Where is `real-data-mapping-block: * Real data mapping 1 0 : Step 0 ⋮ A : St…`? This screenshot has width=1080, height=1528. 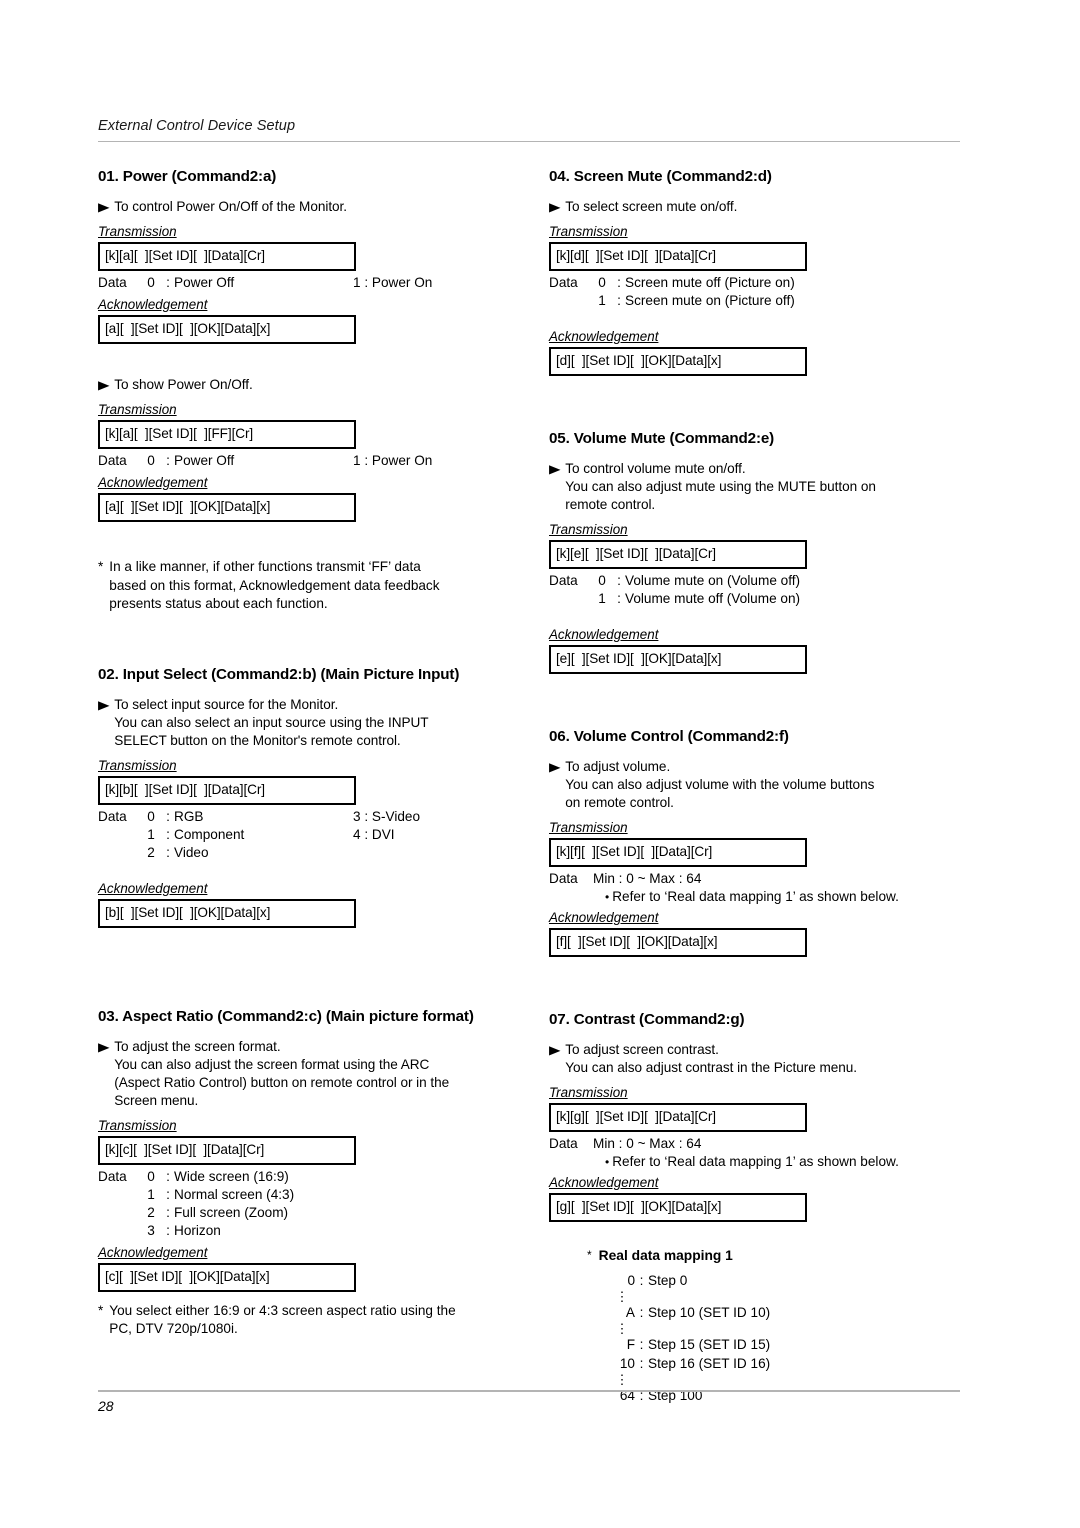
real-data-mapping-block: * Real data mapping 1 0 : Step 0 ⋮ A : St… is located at coordinates (778, 1326).